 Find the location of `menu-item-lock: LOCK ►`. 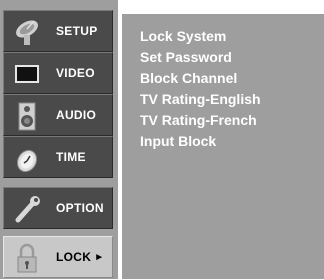

menu-item-lock: LOCK ► is located at coordinates (58, 257).